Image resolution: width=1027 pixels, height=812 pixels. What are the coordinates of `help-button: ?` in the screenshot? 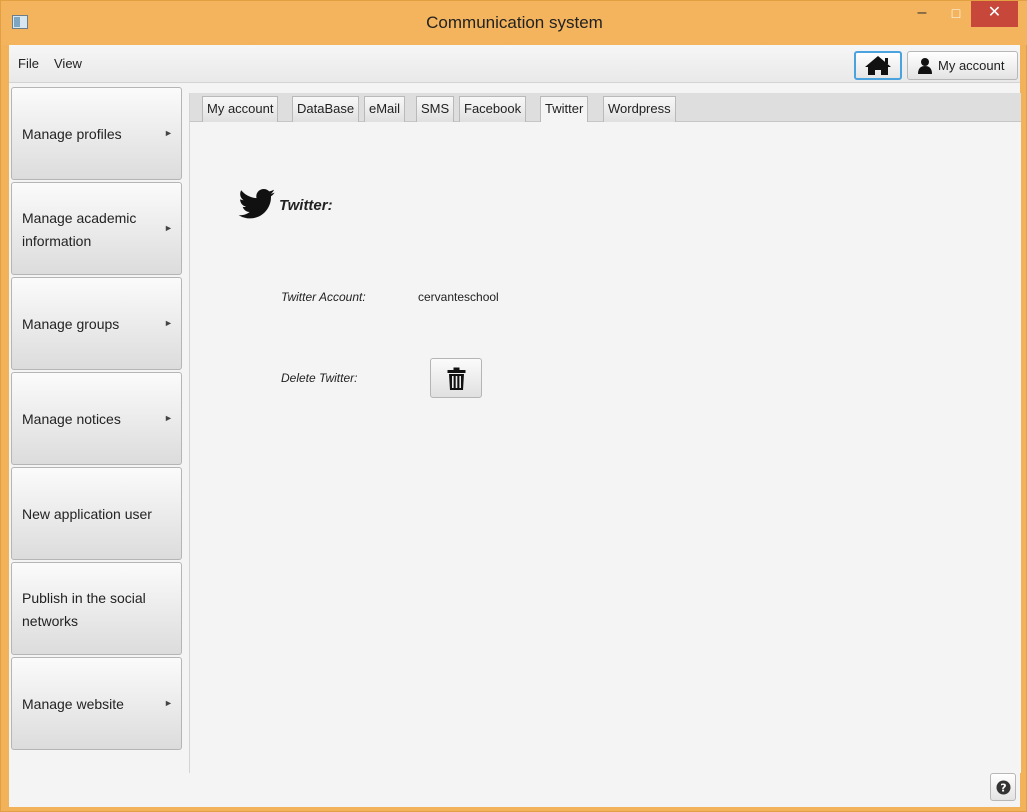 It's located at (1003, 787).